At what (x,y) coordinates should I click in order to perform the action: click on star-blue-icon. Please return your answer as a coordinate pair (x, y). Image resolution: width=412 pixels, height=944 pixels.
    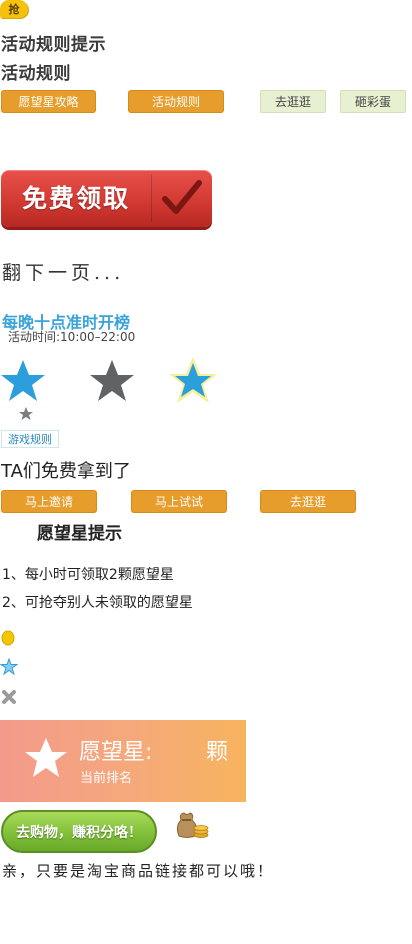
    Looking at the image, I should click on (23, 380).